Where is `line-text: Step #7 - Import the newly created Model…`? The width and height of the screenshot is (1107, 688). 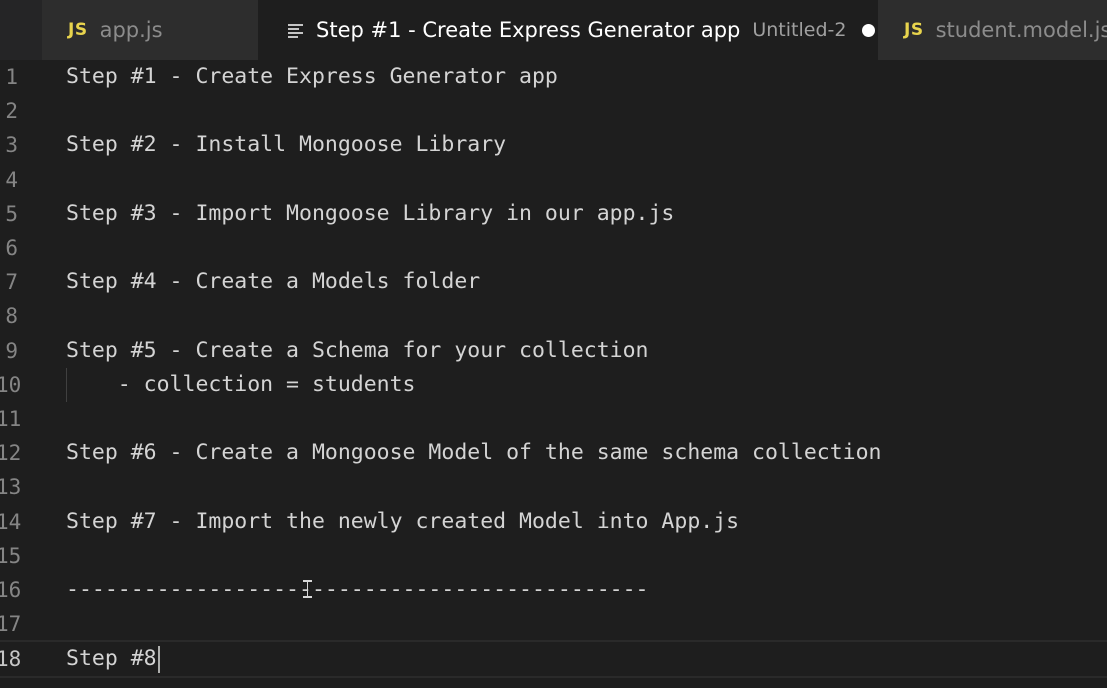 line-text: Step #7 - Import the newly created Model… is located at coordinates (402, 522).